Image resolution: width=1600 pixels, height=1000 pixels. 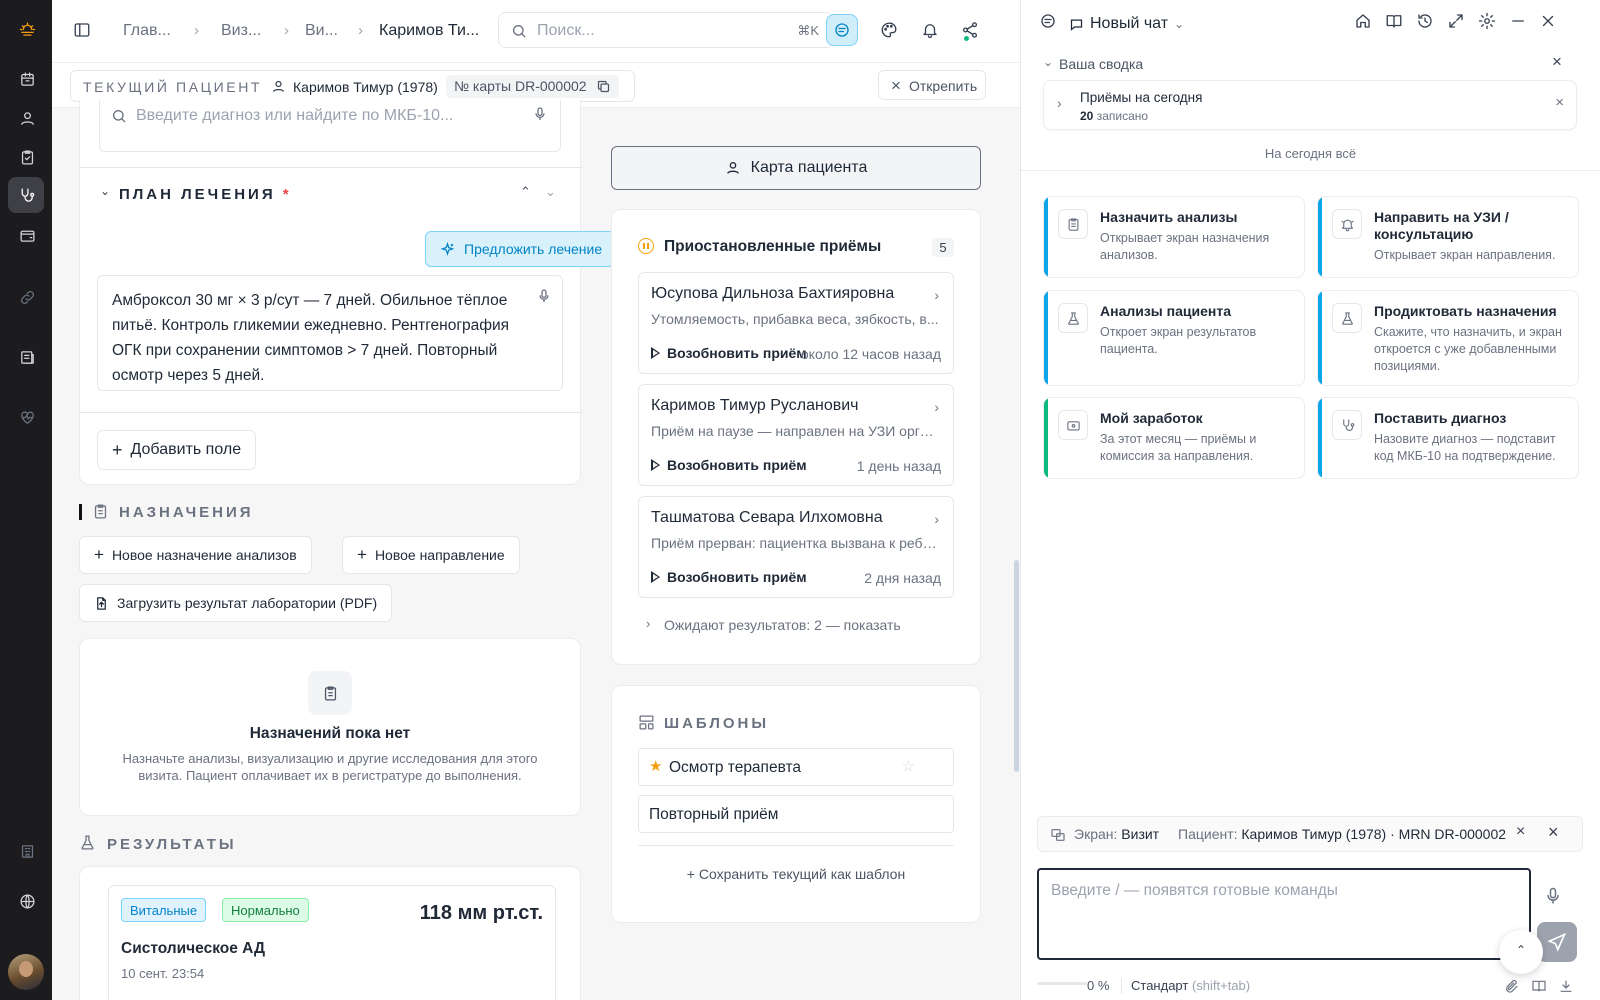 What do you see at coordinates (1310, 170) in the screenshot?
I see `divider` at bounding box center [1310, 170].